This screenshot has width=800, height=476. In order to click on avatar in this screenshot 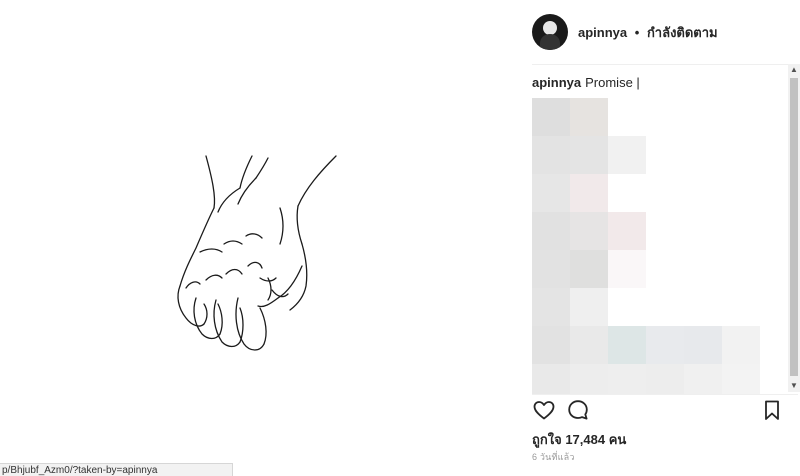, I will do `click(550, 32)`.